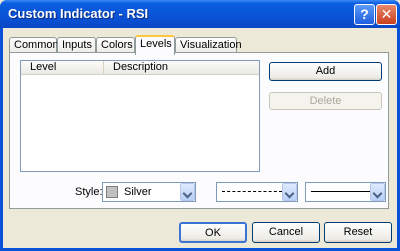 This screenshot has width=400, height=251. I want to click on cancel-button: Cancel, so click(286, 232).